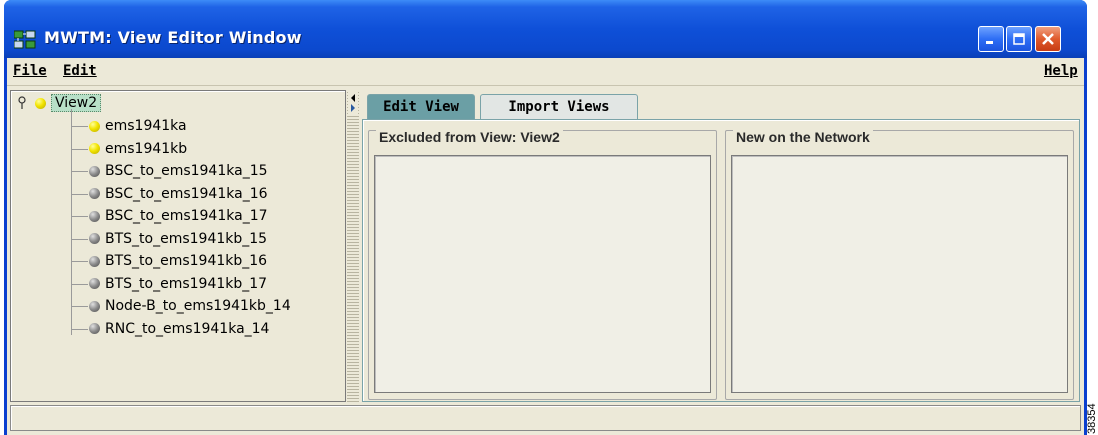  What do you see at coordinates (545, 418) in the screenshot?
I see `status-bar` at bounding box center [545, 418].